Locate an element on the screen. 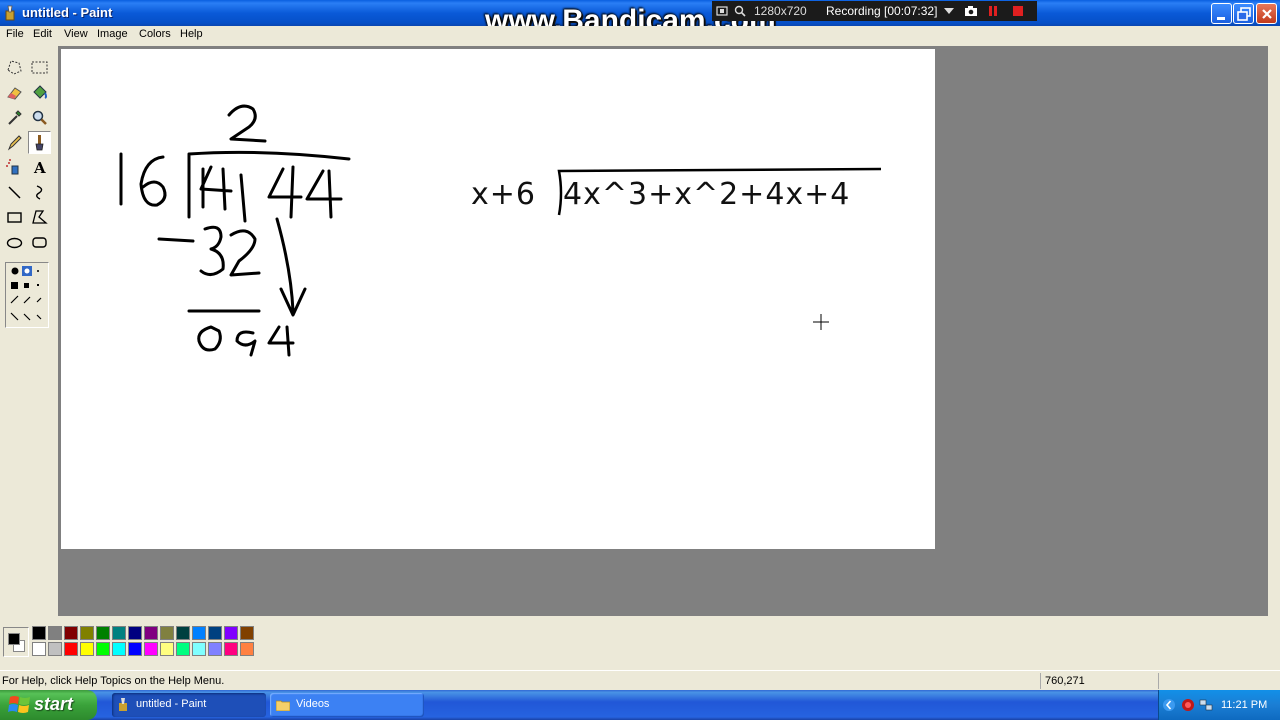  magnifier-icon is located at coordinates (39, 117).